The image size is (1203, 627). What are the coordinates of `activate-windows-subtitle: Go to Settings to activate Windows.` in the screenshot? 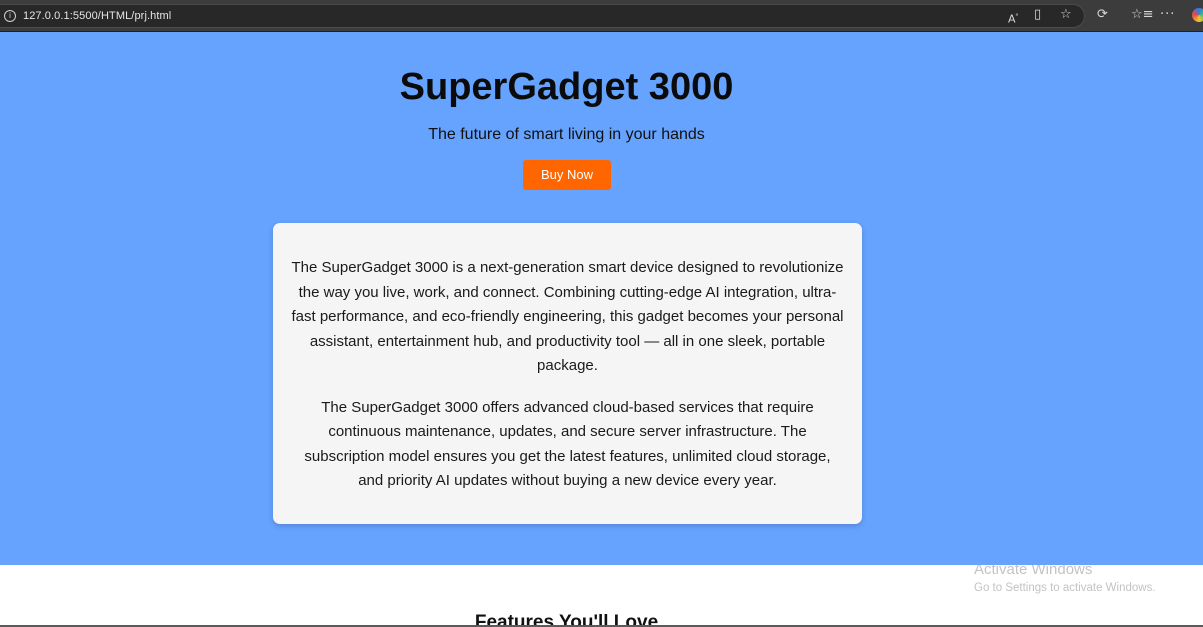 It's located at (1065, 588).